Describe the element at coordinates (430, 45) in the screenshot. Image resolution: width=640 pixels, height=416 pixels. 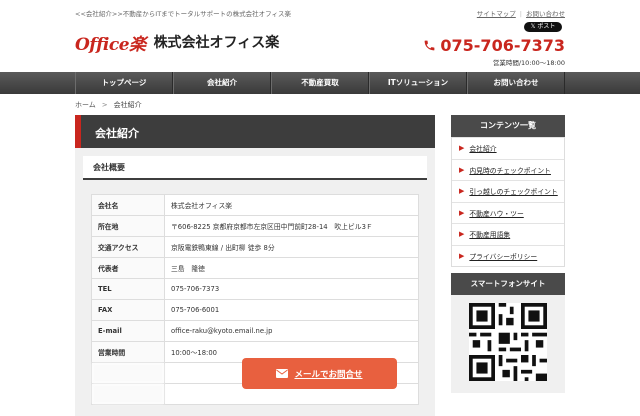
I see `phone-icon` at that location.